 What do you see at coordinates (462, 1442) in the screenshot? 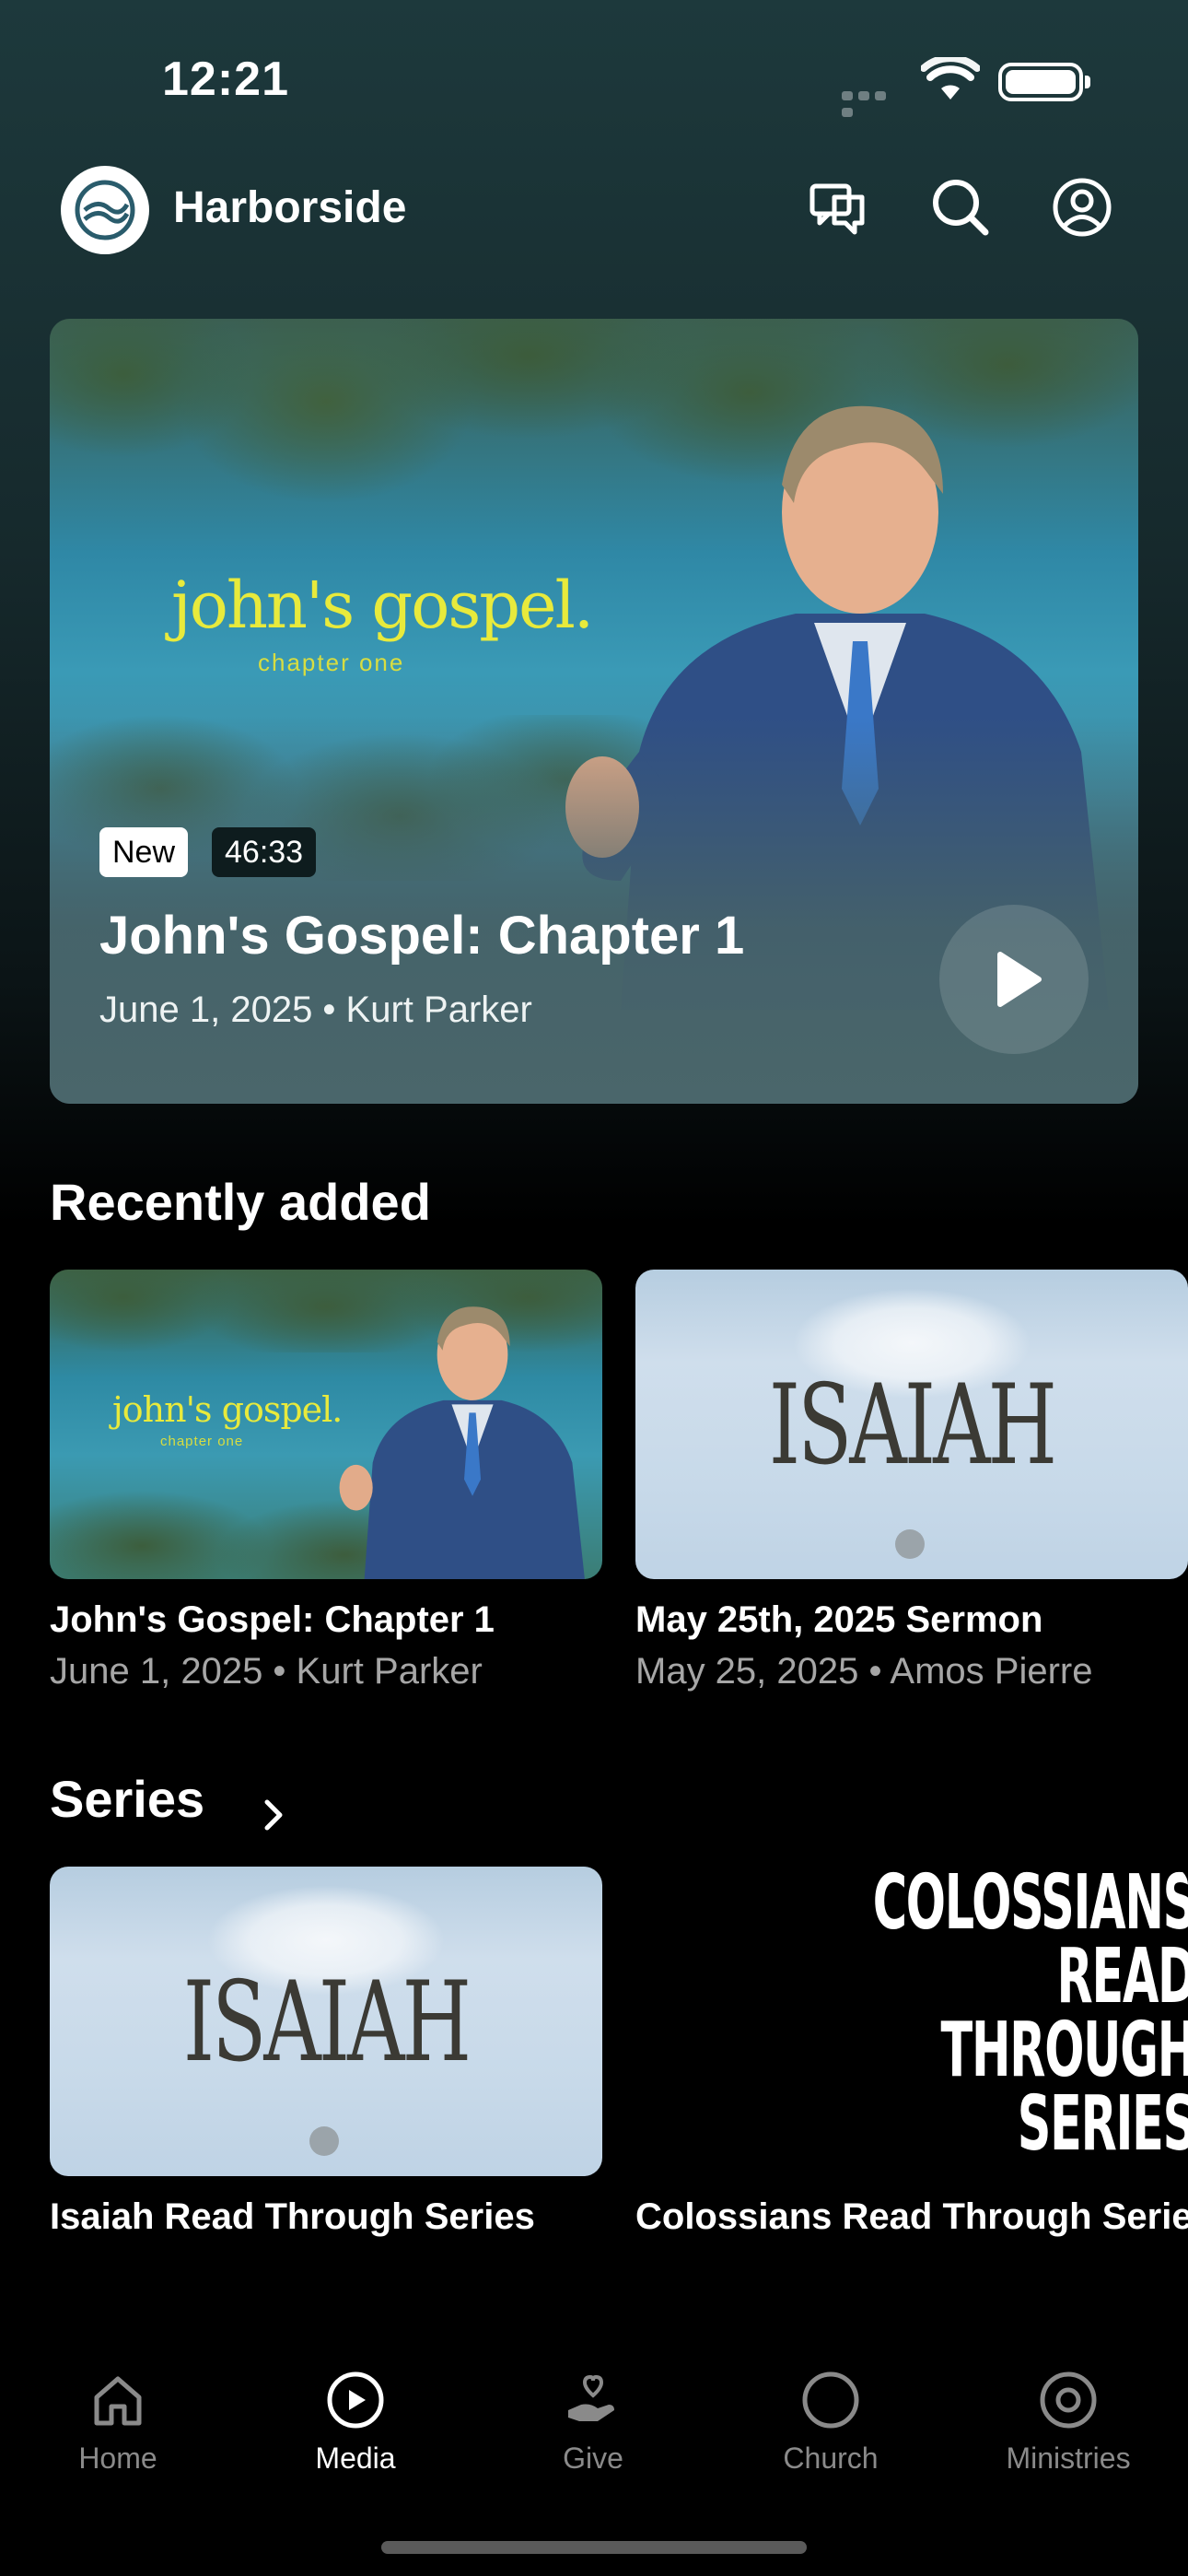
I see `speaker-image` at bounding box center [462, 1442].